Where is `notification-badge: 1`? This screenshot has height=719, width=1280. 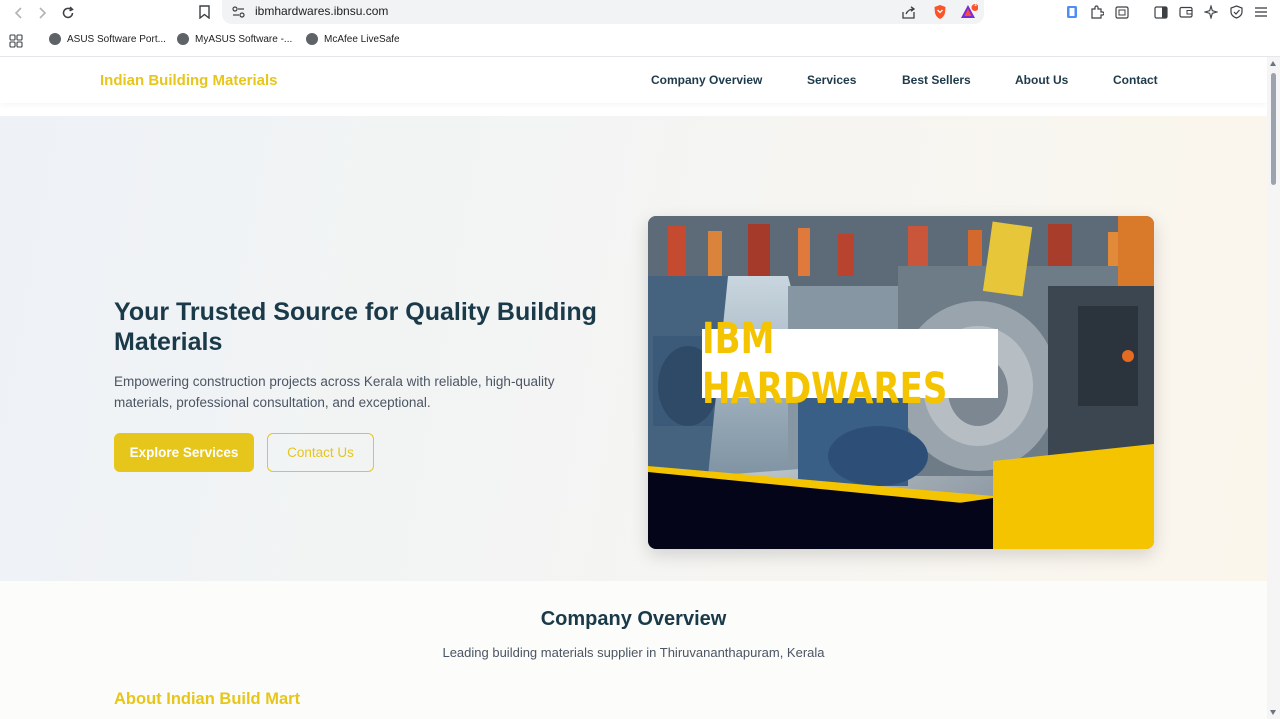
notification-badge: 1 is located at coordinates (975, 5).